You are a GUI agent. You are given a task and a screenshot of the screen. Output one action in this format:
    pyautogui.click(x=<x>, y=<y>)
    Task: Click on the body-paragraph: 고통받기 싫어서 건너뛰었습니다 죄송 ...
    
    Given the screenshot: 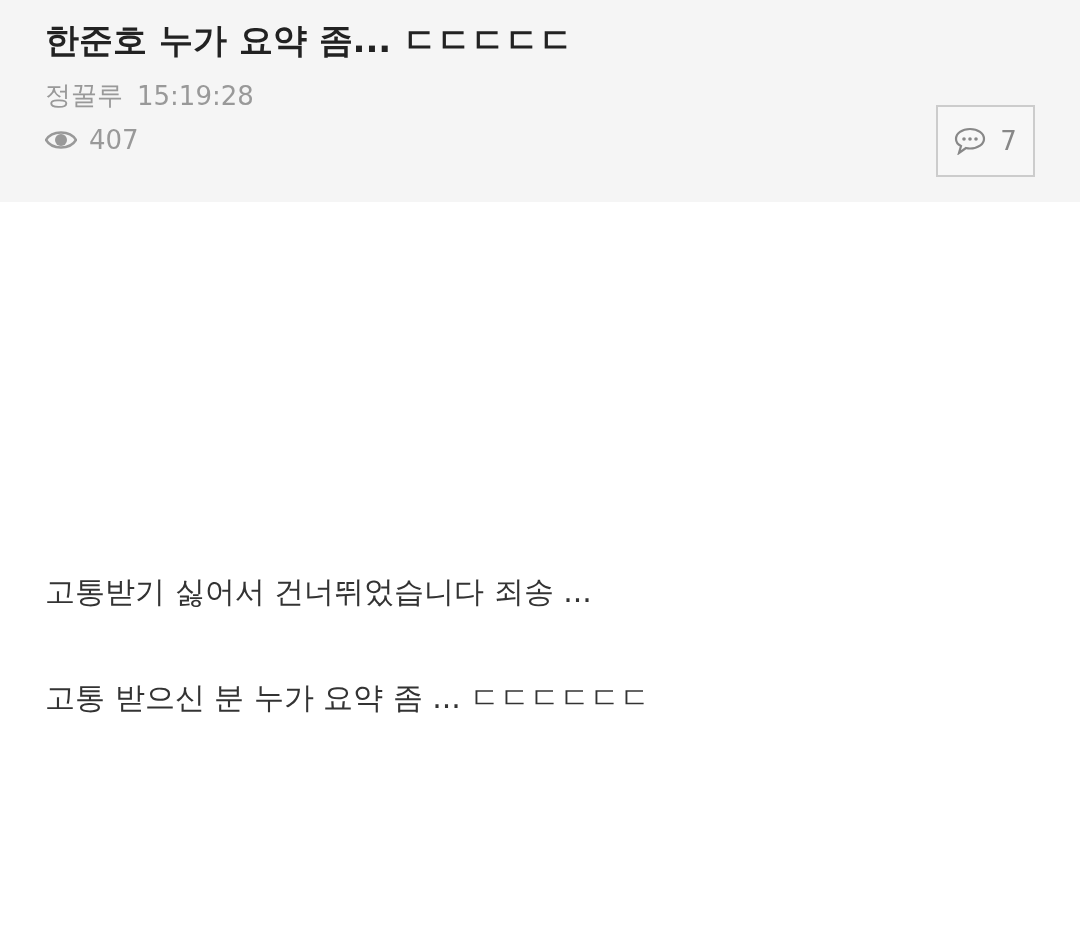 What is the action you would take?
    pyautogui.click(x=319, y=592)
    